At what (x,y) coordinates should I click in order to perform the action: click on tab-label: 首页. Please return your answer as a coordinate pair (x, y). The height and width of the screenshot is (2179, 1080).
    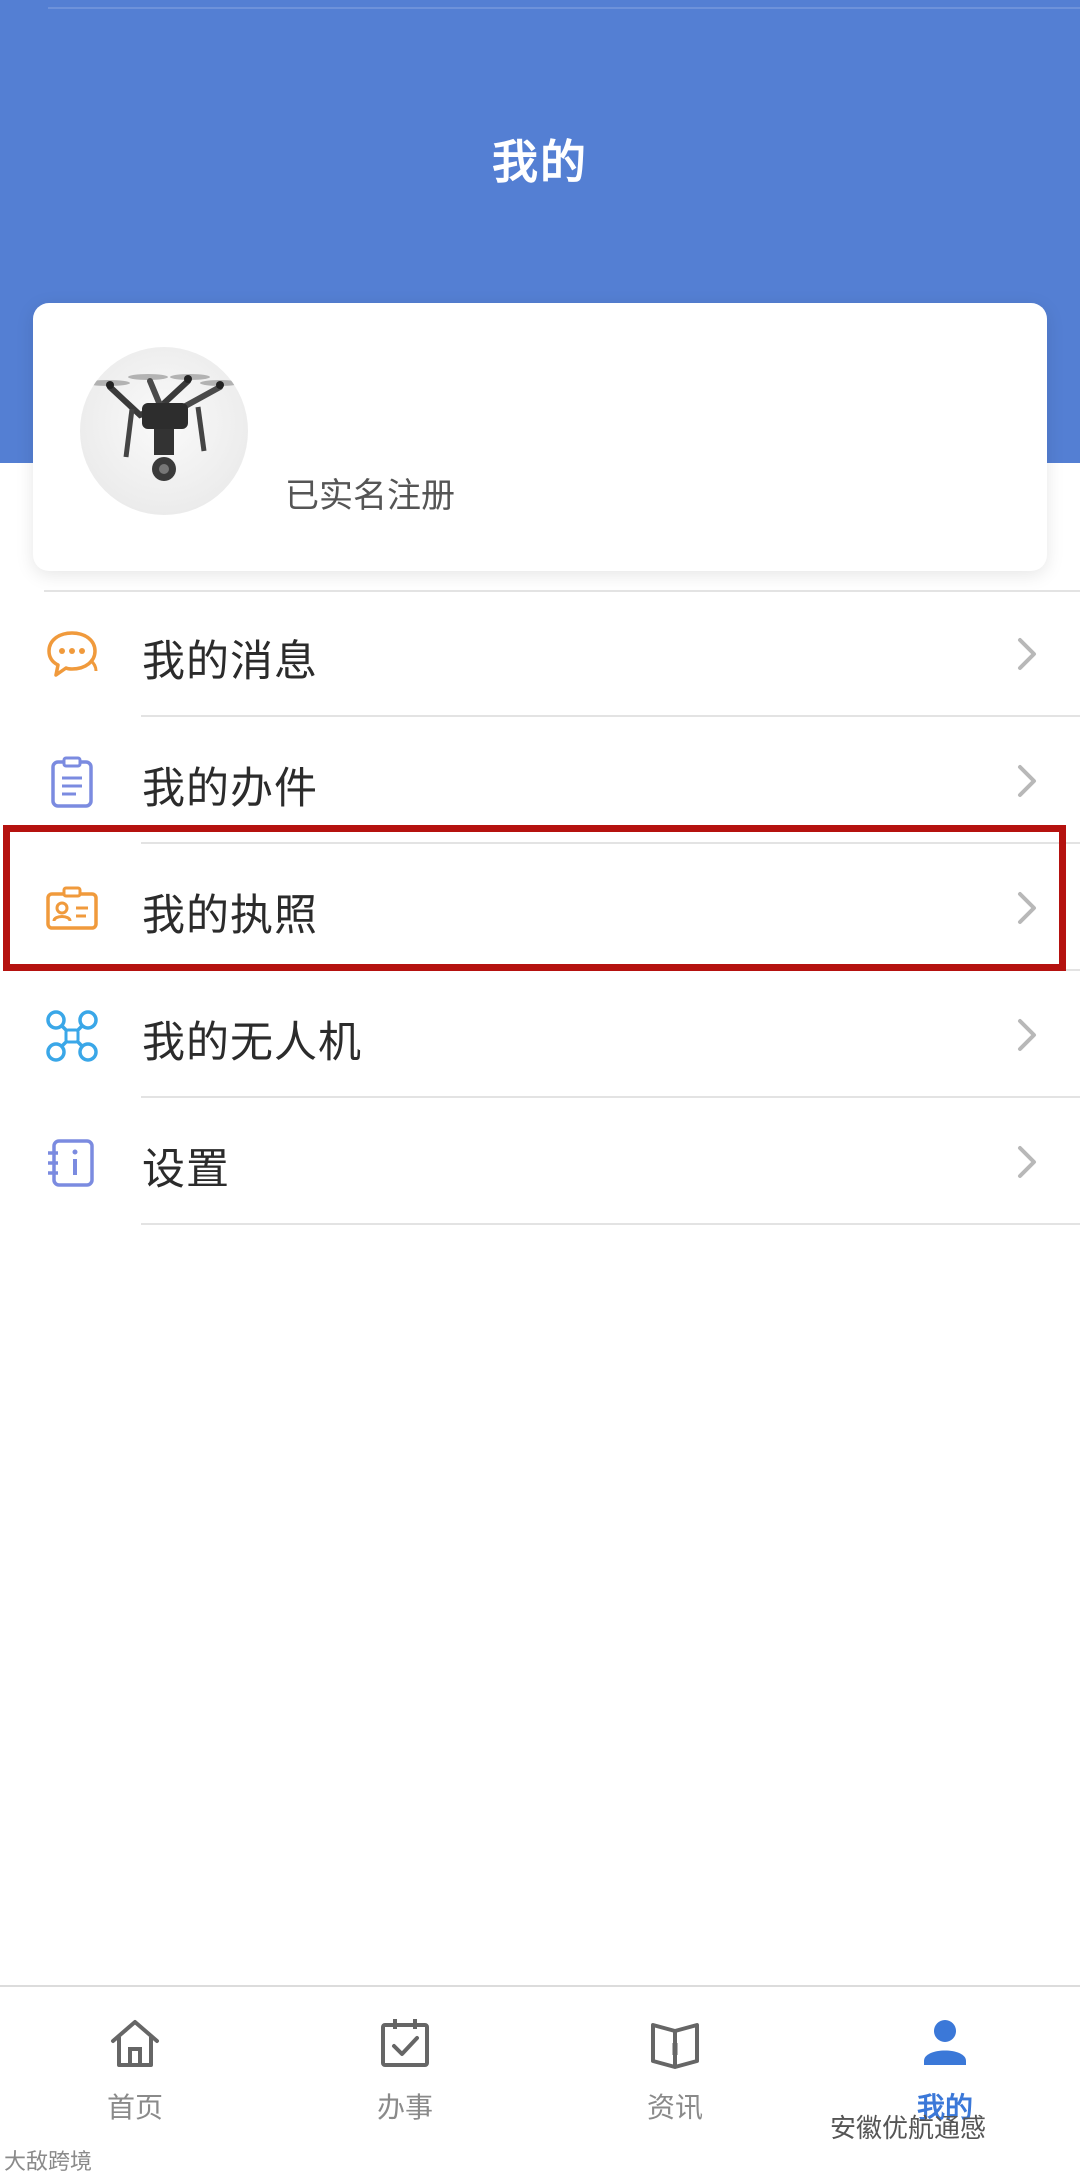
    Looking at the image, I should click on (134, 2107).